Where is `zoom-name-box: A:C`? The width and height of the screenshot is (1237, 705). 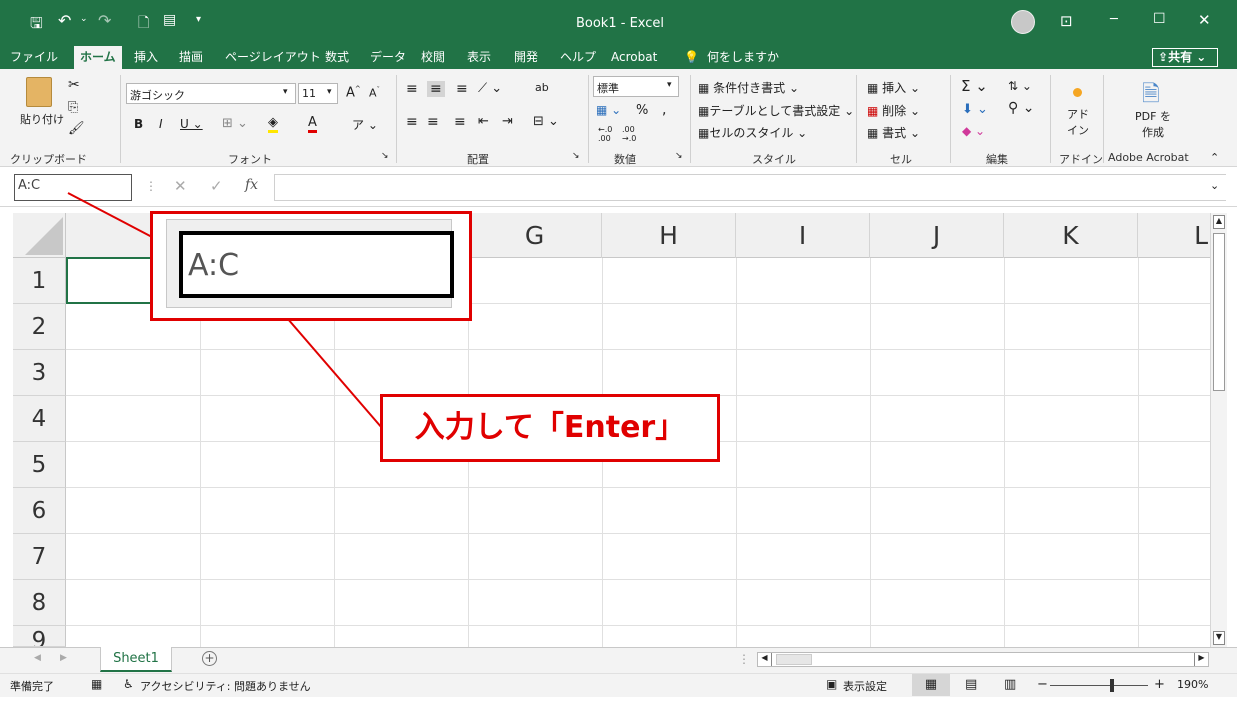 zoom-name-box: A:C is located at coordinates (316, 264).